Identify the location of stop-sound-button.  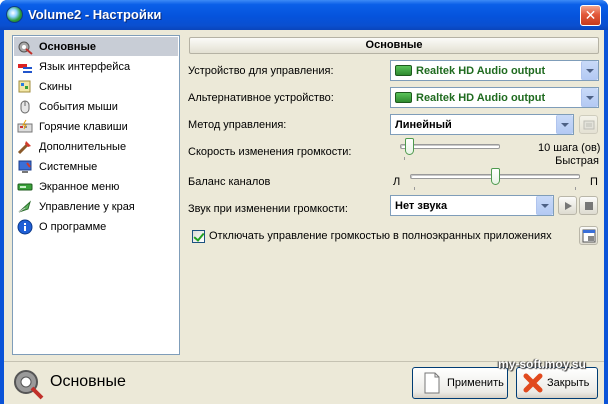
(588, 205).